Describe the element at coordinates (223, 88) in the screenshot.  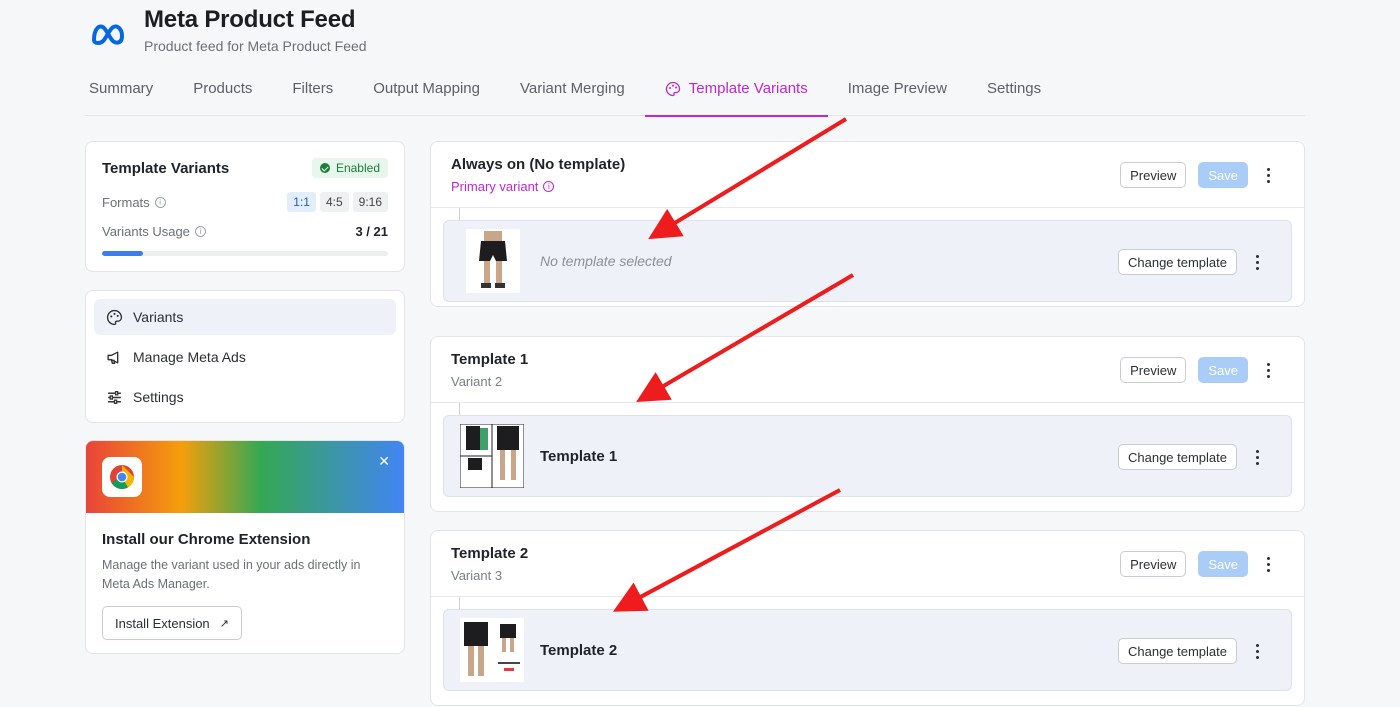
I see `tab-label: Products` at that location.